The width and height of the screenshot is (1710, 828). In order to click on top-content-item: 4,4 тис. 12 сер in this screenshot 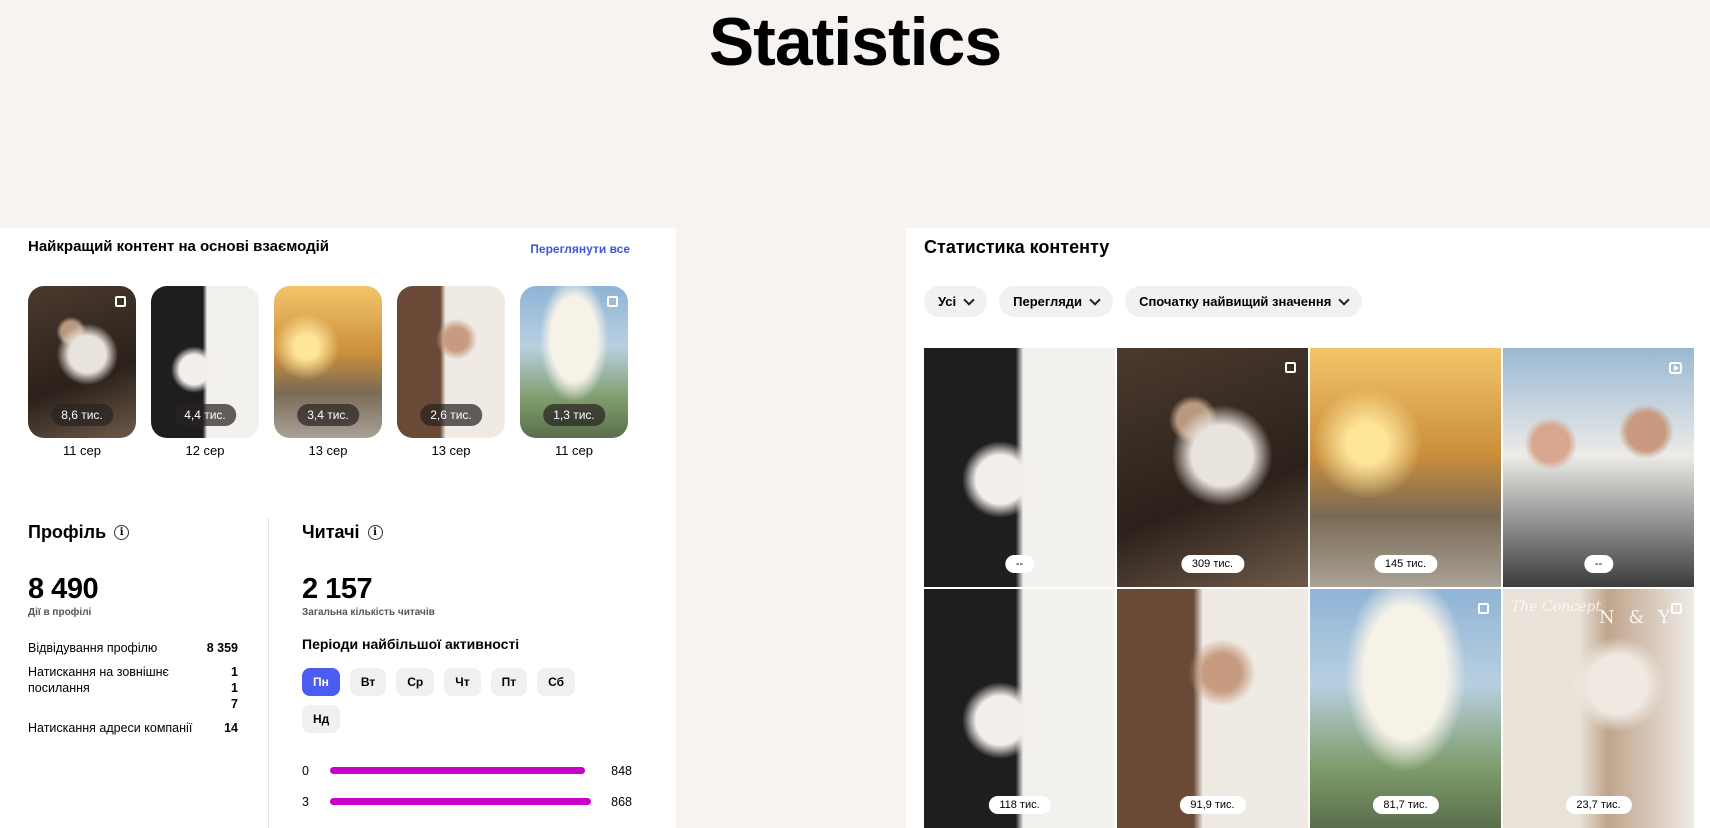, I will do `click(205, 372)`.